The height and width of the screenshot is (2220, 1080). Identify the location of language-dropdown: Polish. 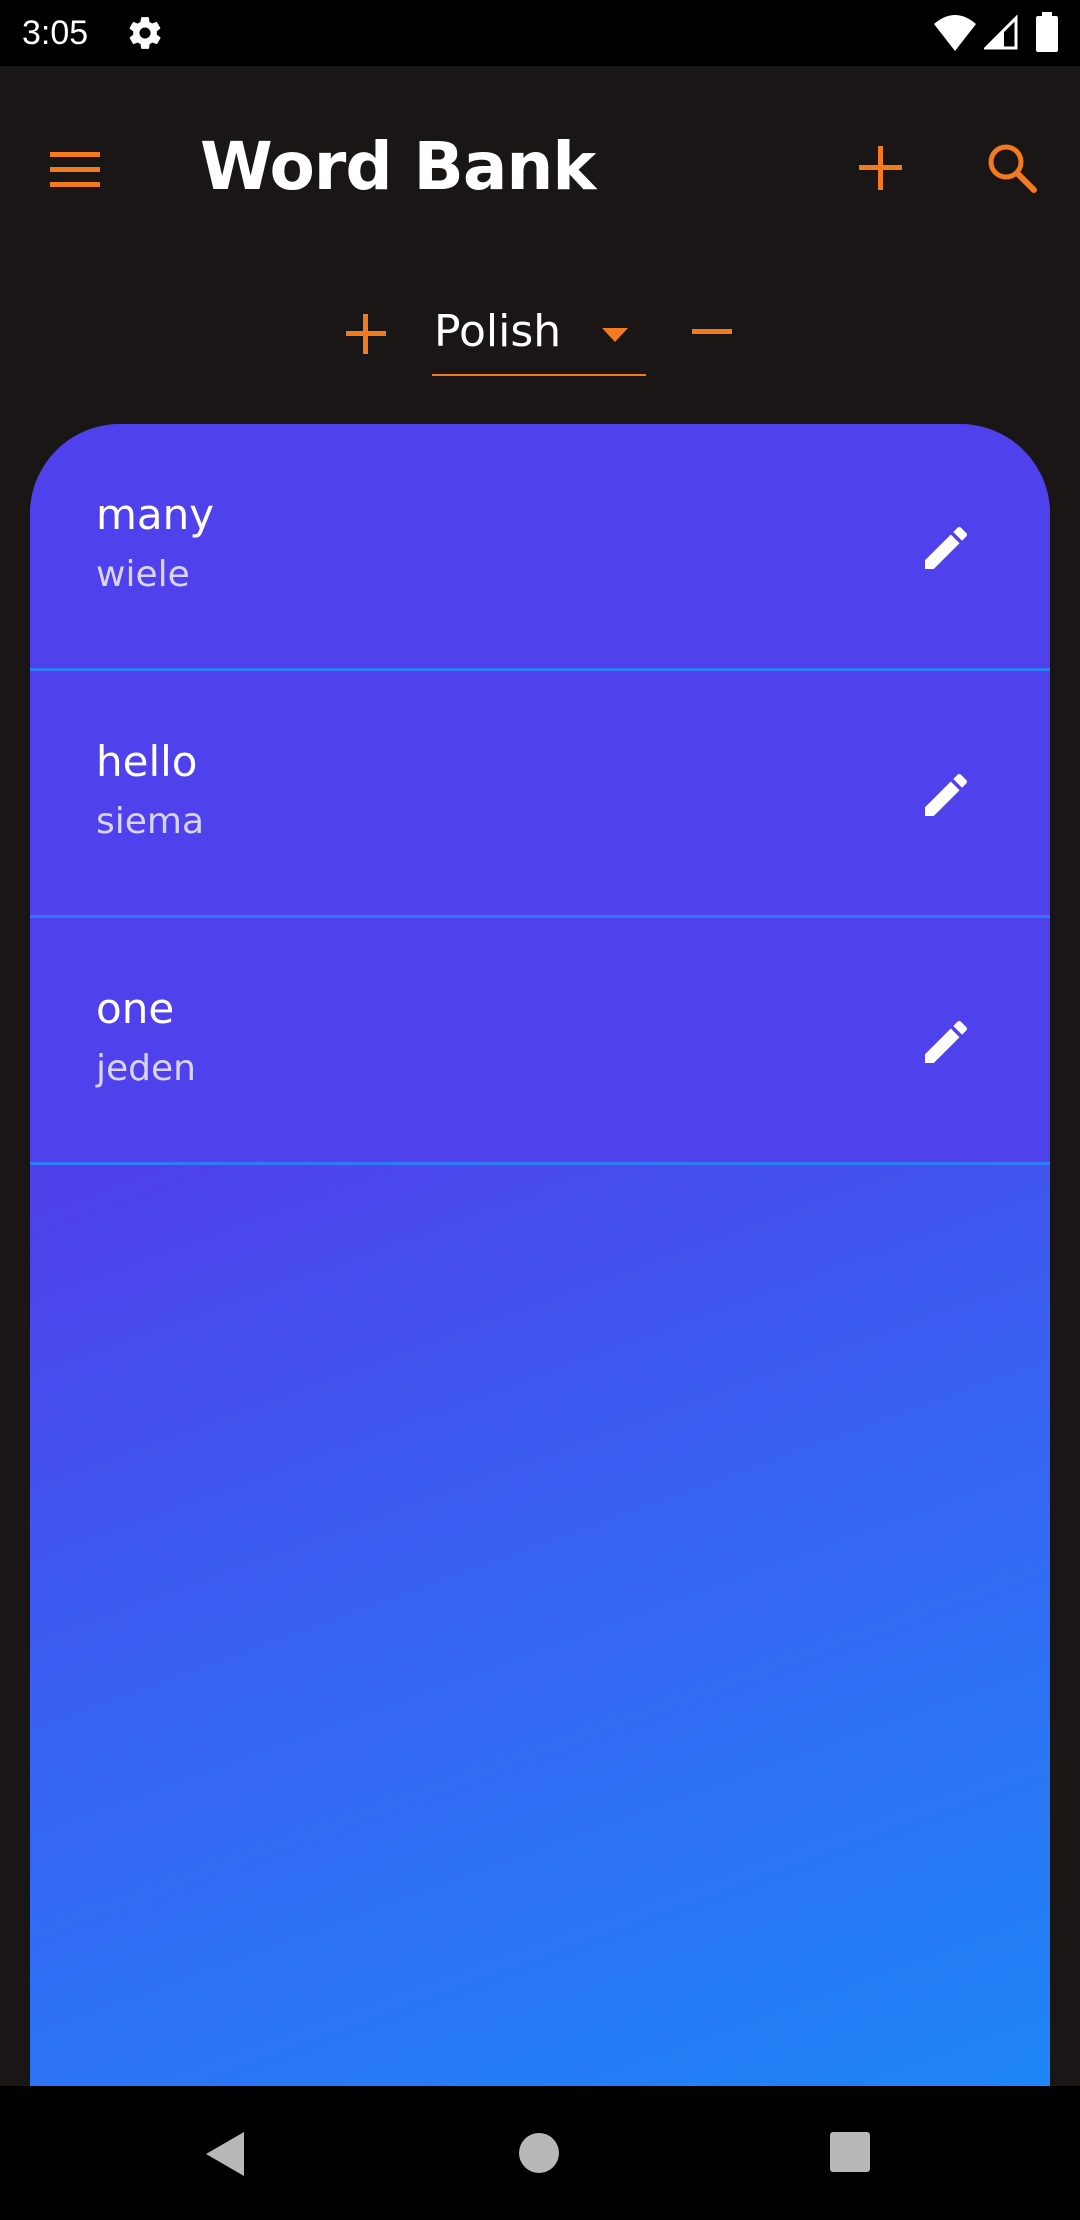
(539, 336).